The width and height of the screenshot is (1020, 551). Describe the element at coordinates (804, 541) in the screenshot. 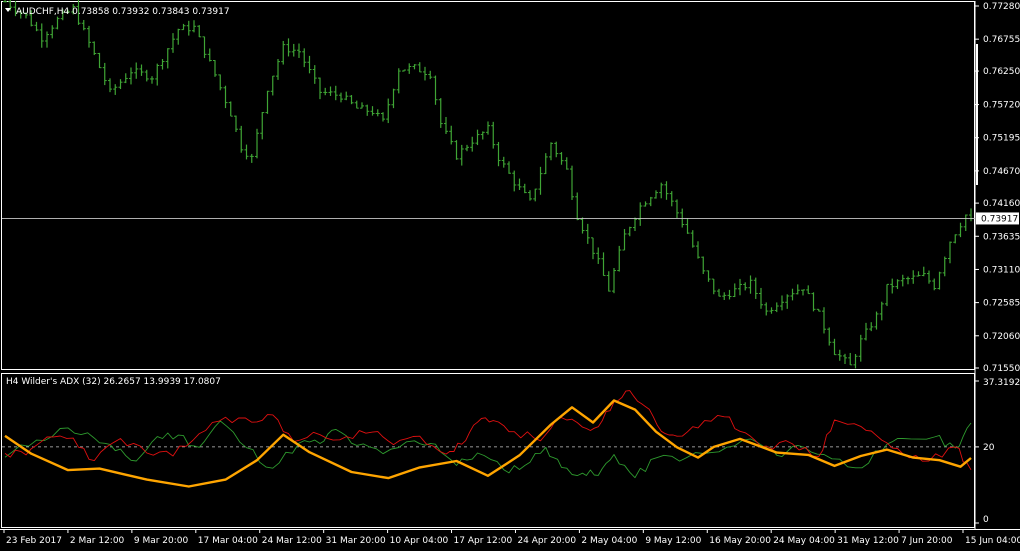

I see `time-tick-label: 24 May 04:00` at that location.